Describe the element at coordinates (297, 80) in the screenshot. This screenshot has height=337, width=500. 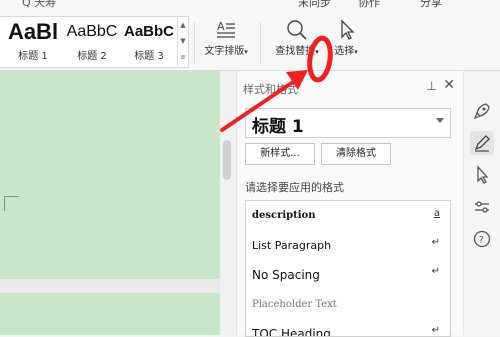
I see `annotation-arrow-head` at that location.